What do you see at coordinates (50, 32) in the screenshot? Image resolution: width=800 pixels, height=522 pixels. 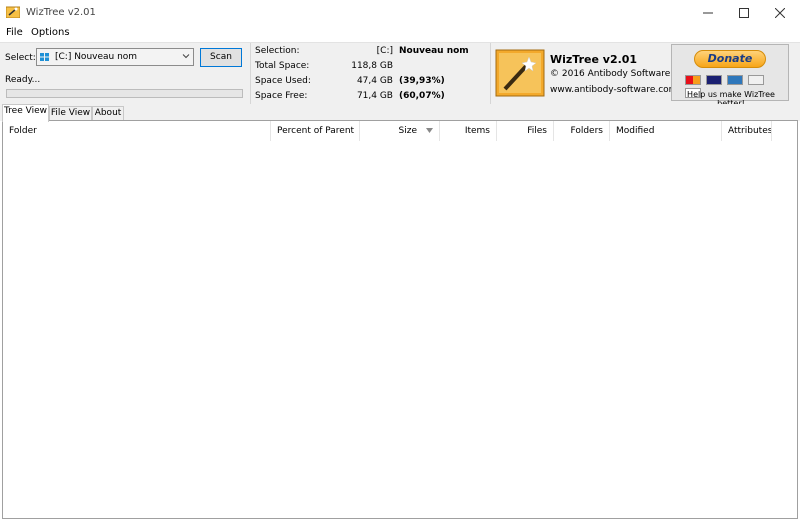 I see `menu-options: Options` at bounding box center [50, 32].